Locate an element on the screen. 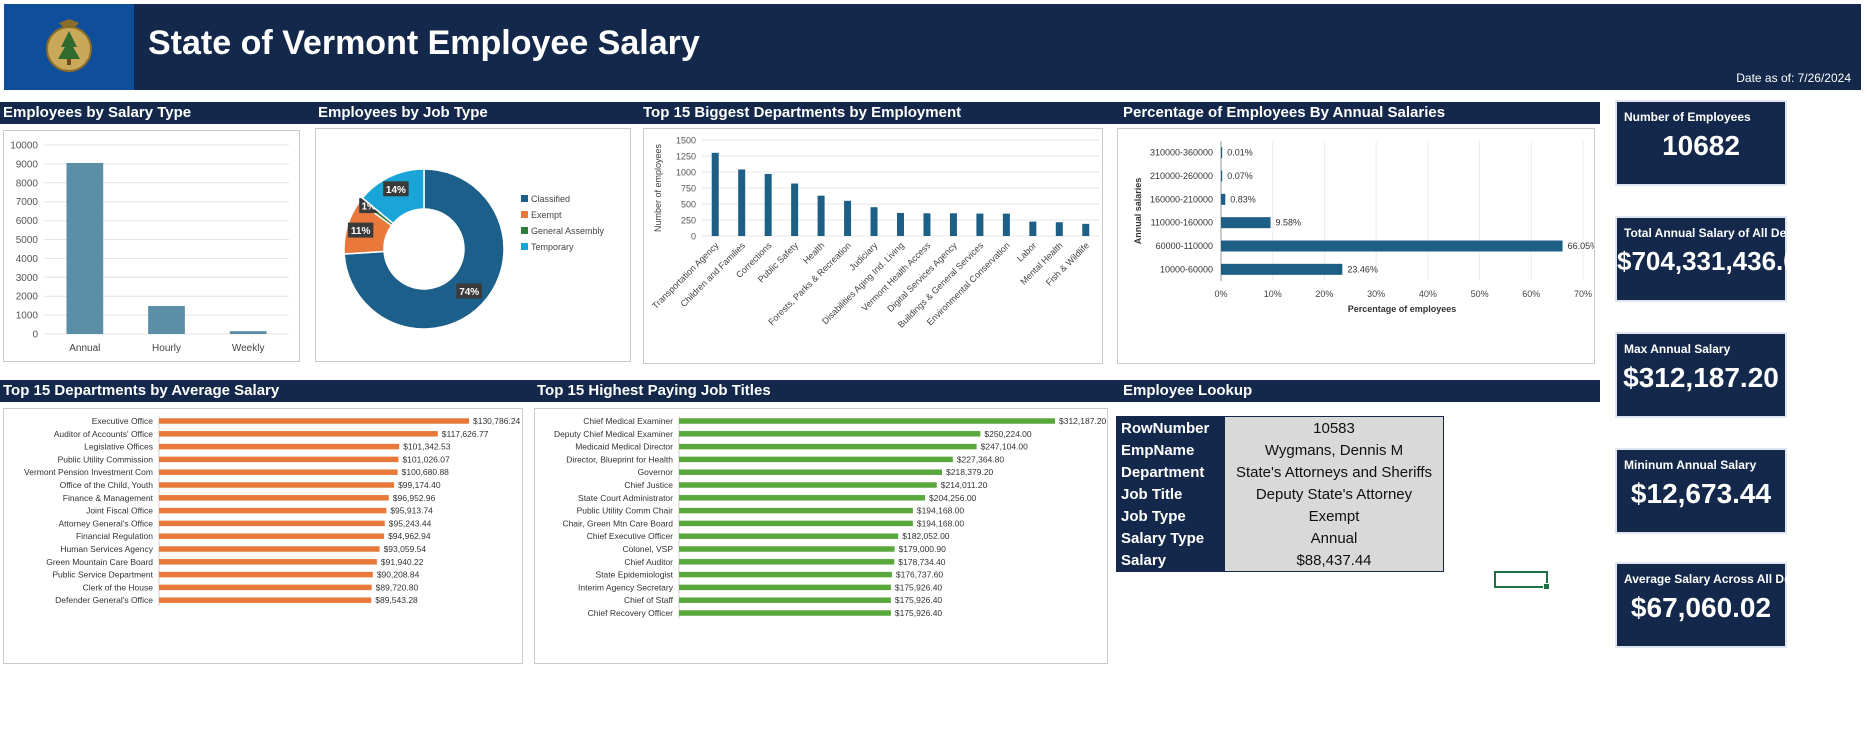 This screenshot has width=1867, height=736. data-label: $194,168.00 is located at coordinates (941, 523).